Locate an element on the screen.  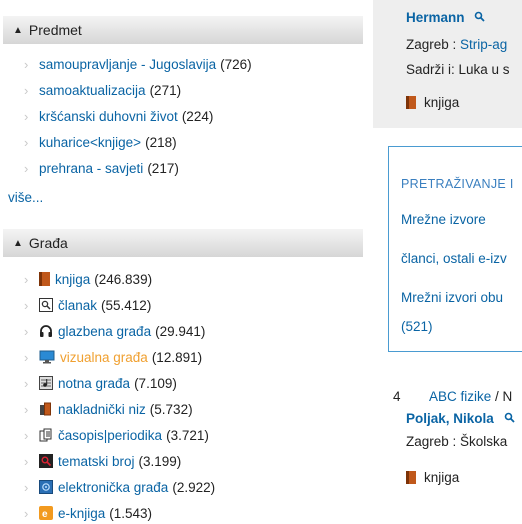
facet-item: › e e-knjiga (1.543) is located at coordinates (88, 513).